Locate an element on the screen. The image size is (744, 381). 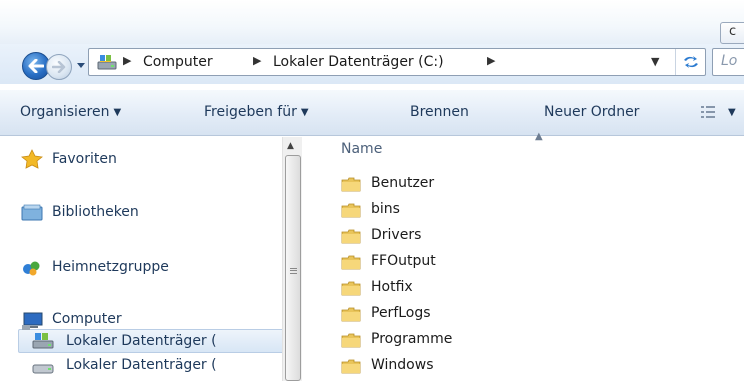
grip-icon is located at coordinates (293, 271).